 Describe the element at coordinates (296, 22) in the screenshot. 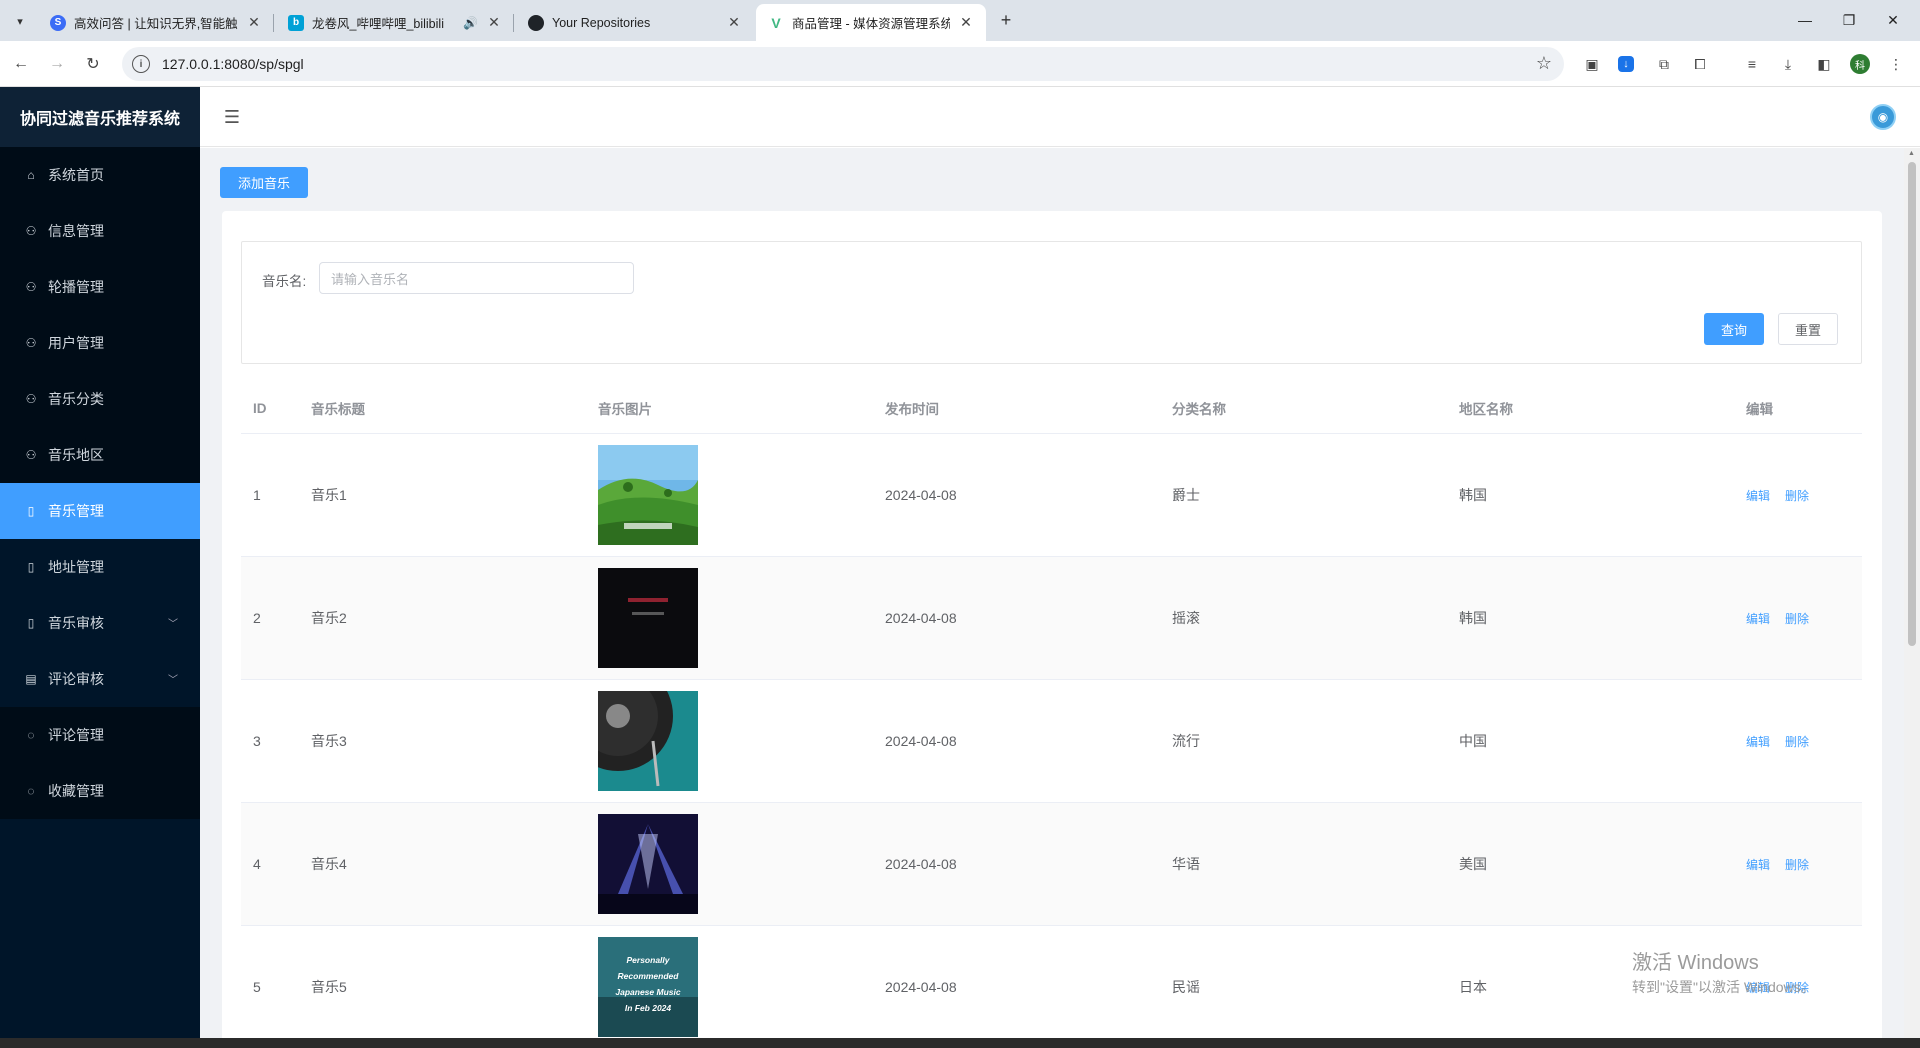

I see `bilibili-icon: b` at that location.